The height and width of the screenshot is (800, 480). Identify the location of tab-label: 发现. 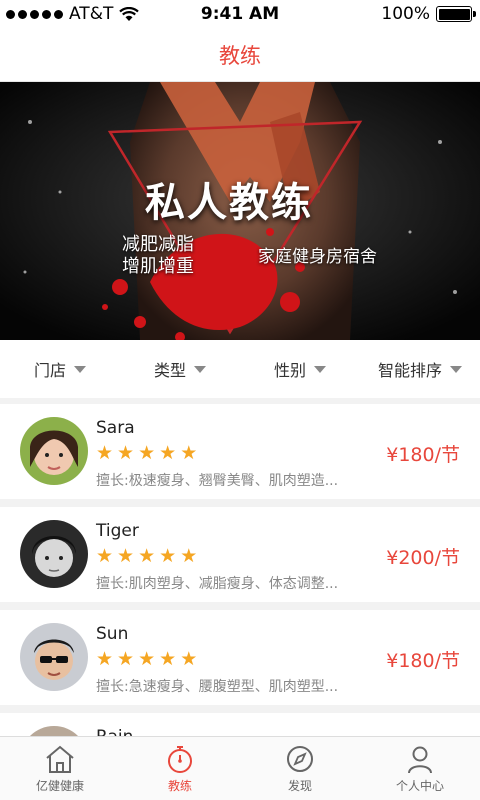
(299, 785).